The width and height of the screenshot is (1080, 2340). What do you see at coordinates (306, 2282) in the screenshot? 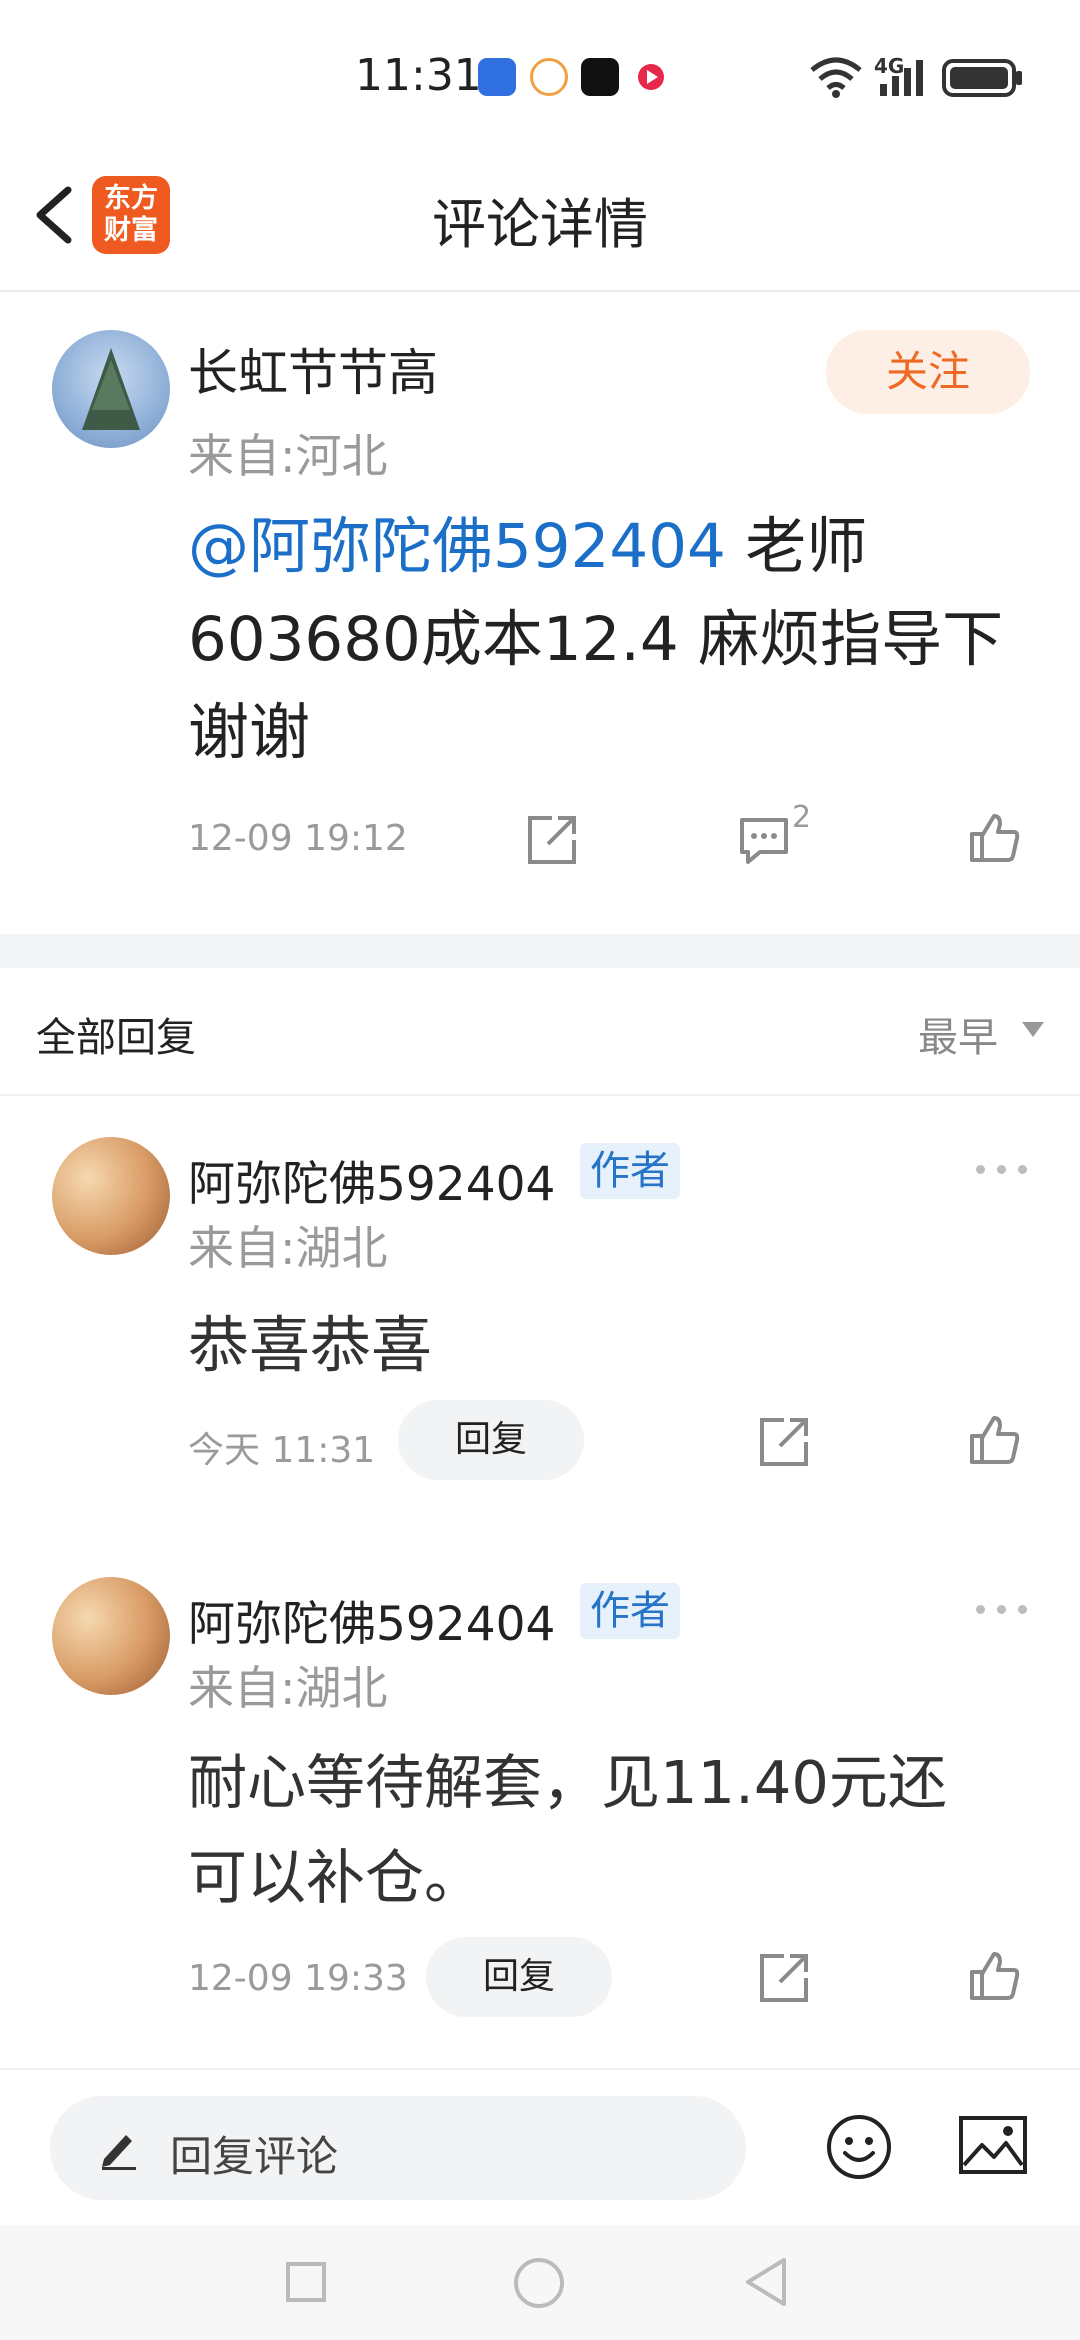
I see `recents-button` at bounding box center [306, 2282].